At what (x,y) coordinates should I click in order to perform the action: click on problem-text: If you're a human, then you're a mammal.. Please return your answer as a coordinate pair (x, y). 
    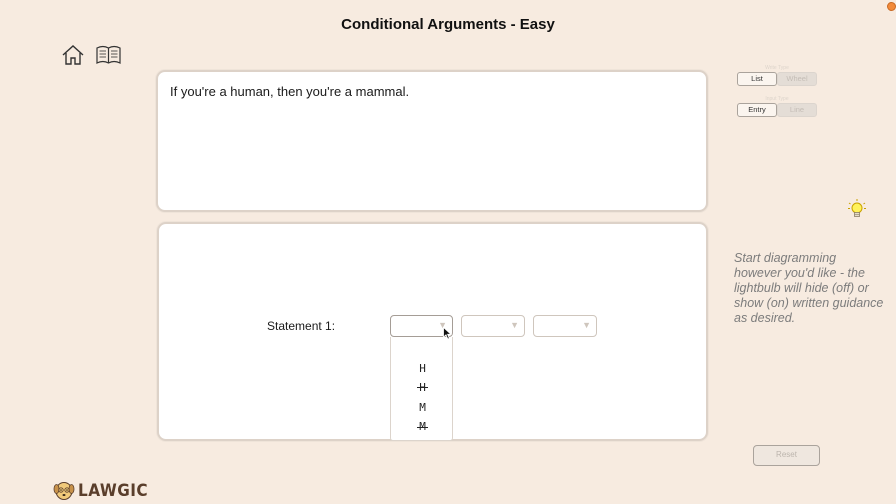
    Looking at the image, I should click on (290, 91).